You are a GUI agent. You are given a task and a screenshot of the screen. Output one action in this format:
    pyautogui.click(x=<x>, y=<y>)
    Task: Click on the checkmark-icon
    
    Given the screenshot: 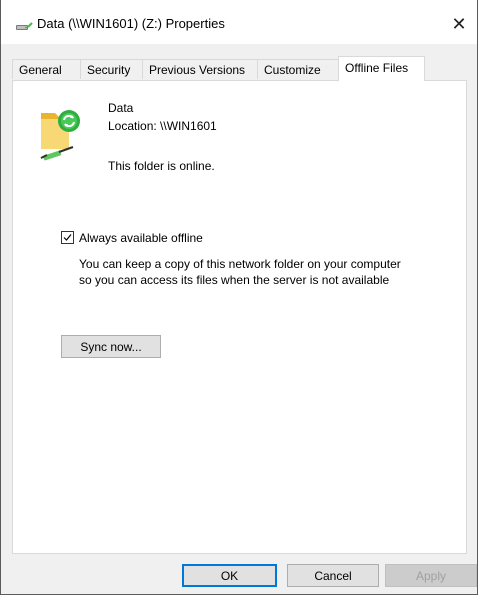 What is the action you would take?
    pyautogui.click(x=67, y=237)
    